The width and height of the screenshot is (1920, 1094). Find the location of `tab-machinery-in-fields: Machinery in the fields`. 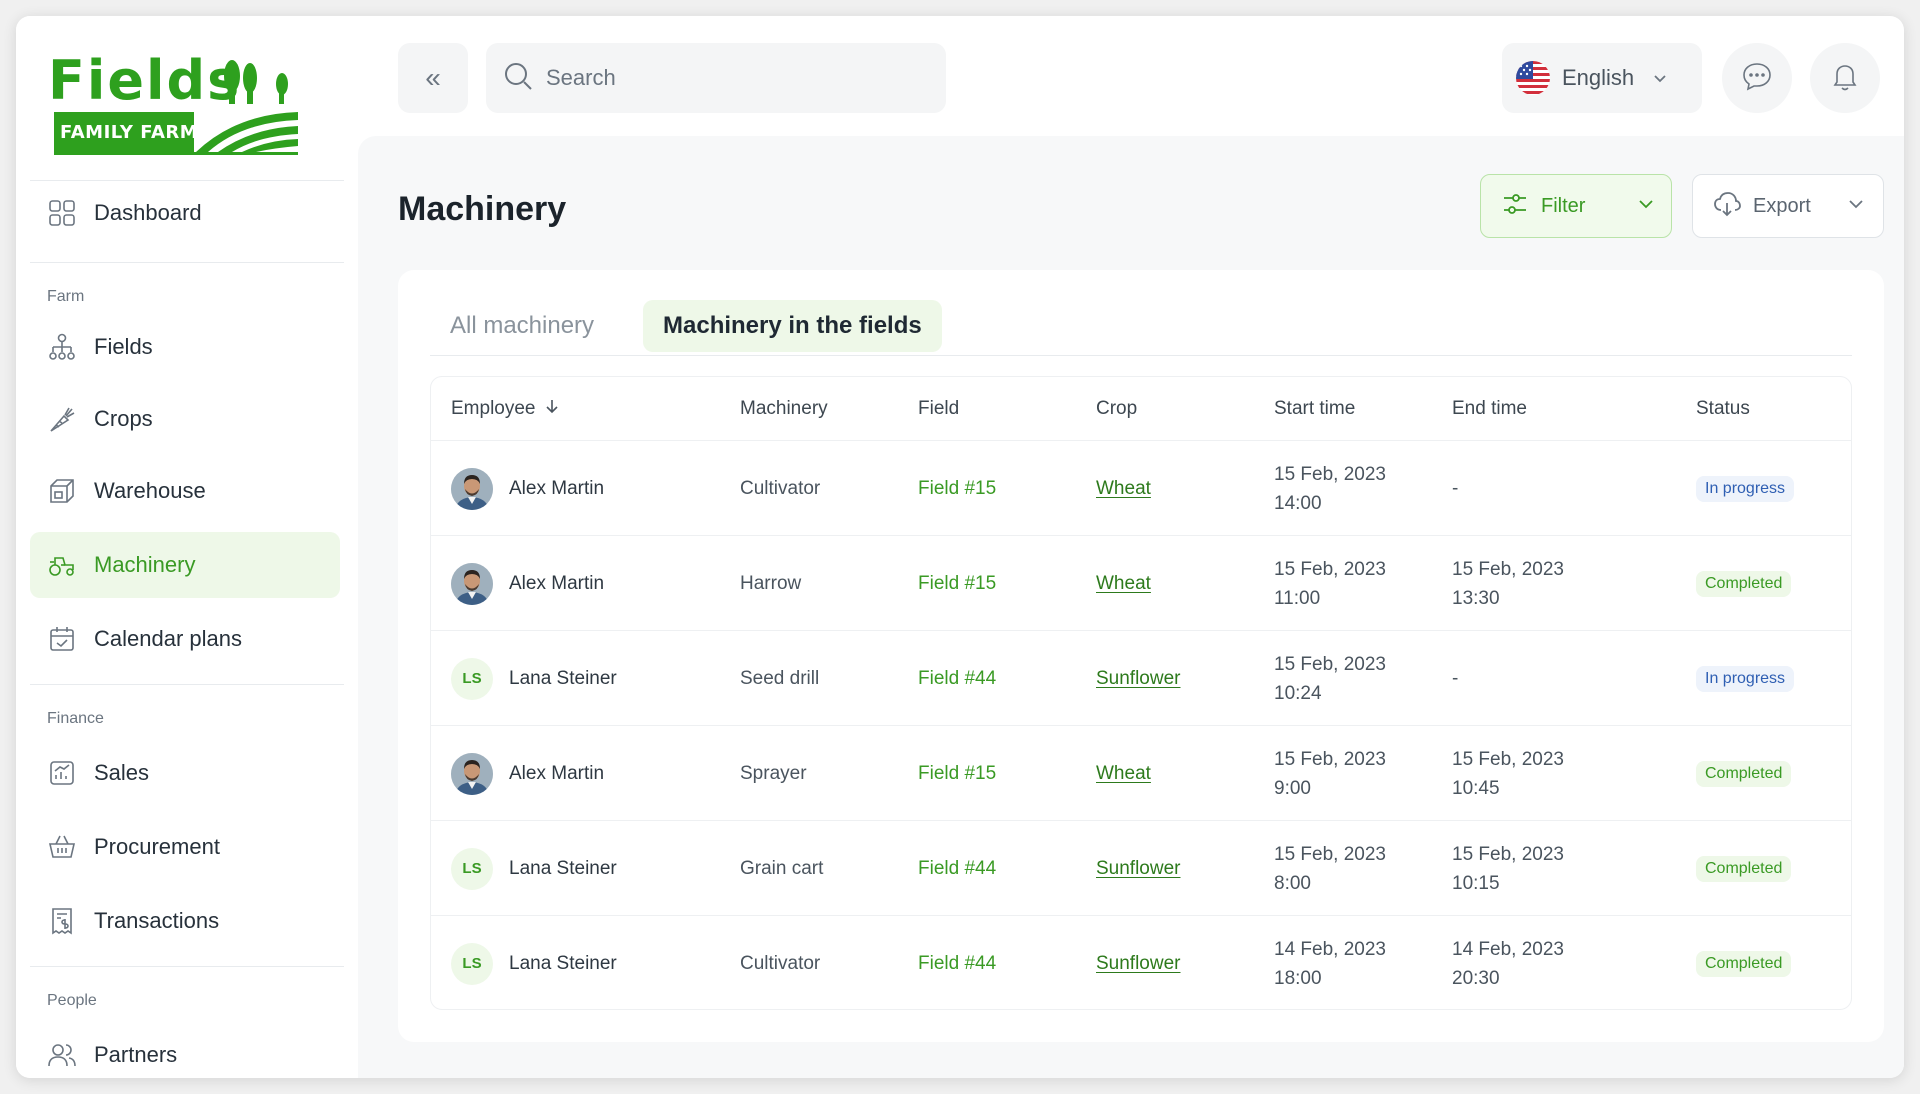

tab-machinery-in-fields: Machinery in the fields is located at coordinates (792, 326).